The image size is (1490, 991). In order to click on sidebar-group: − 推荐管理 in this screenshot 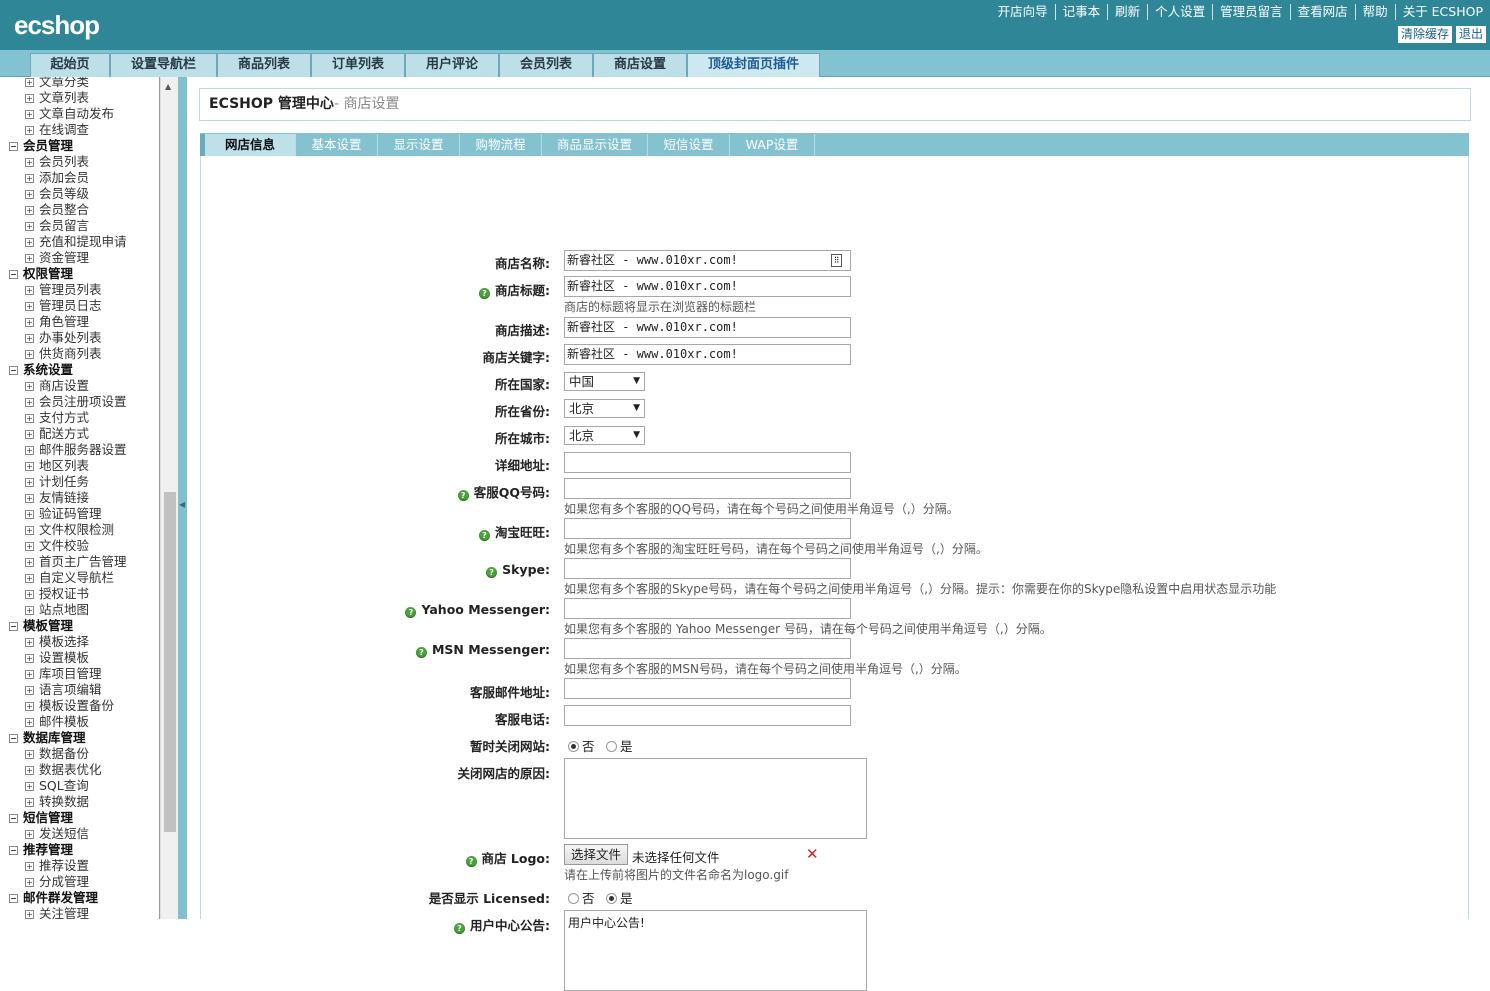, I will do `click(41, 850)`.